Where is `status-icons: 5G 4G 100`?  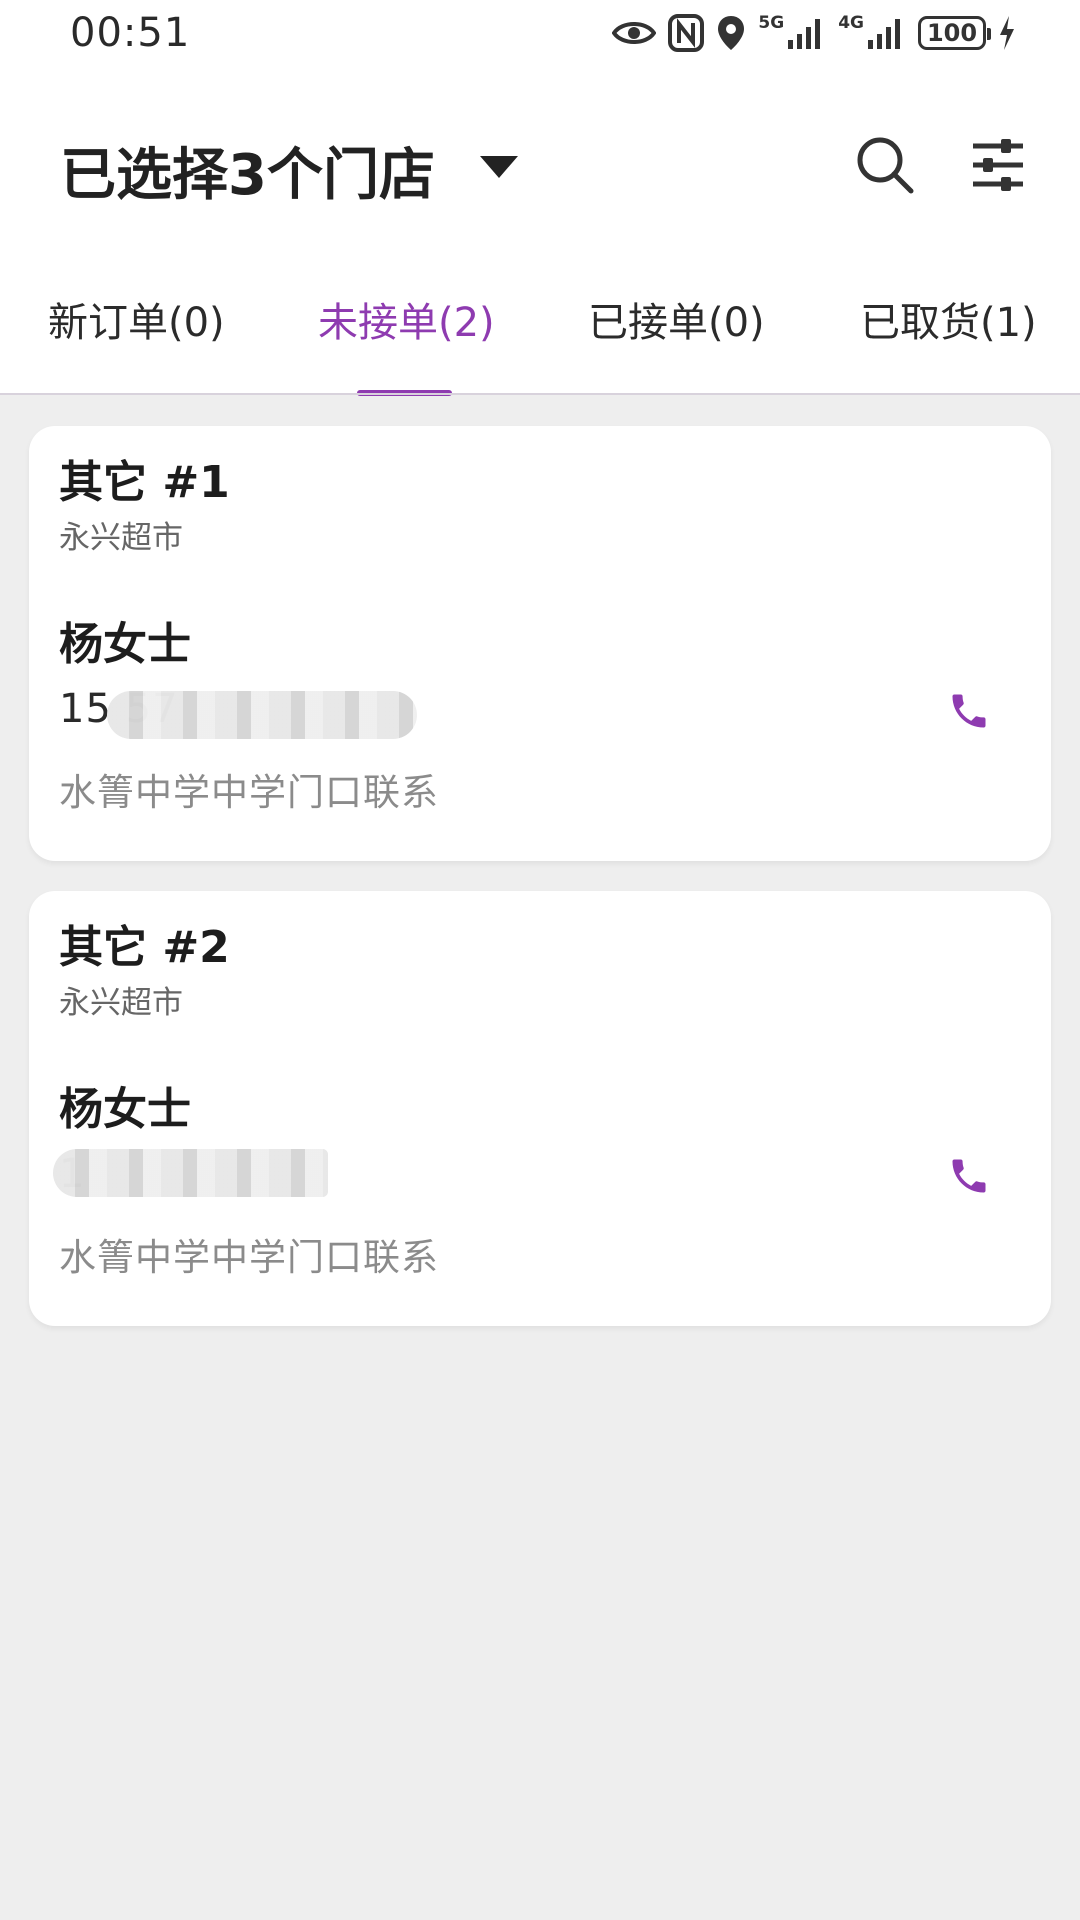
status-icons: 5G 4G 100 is located at coordinates (814, 33).